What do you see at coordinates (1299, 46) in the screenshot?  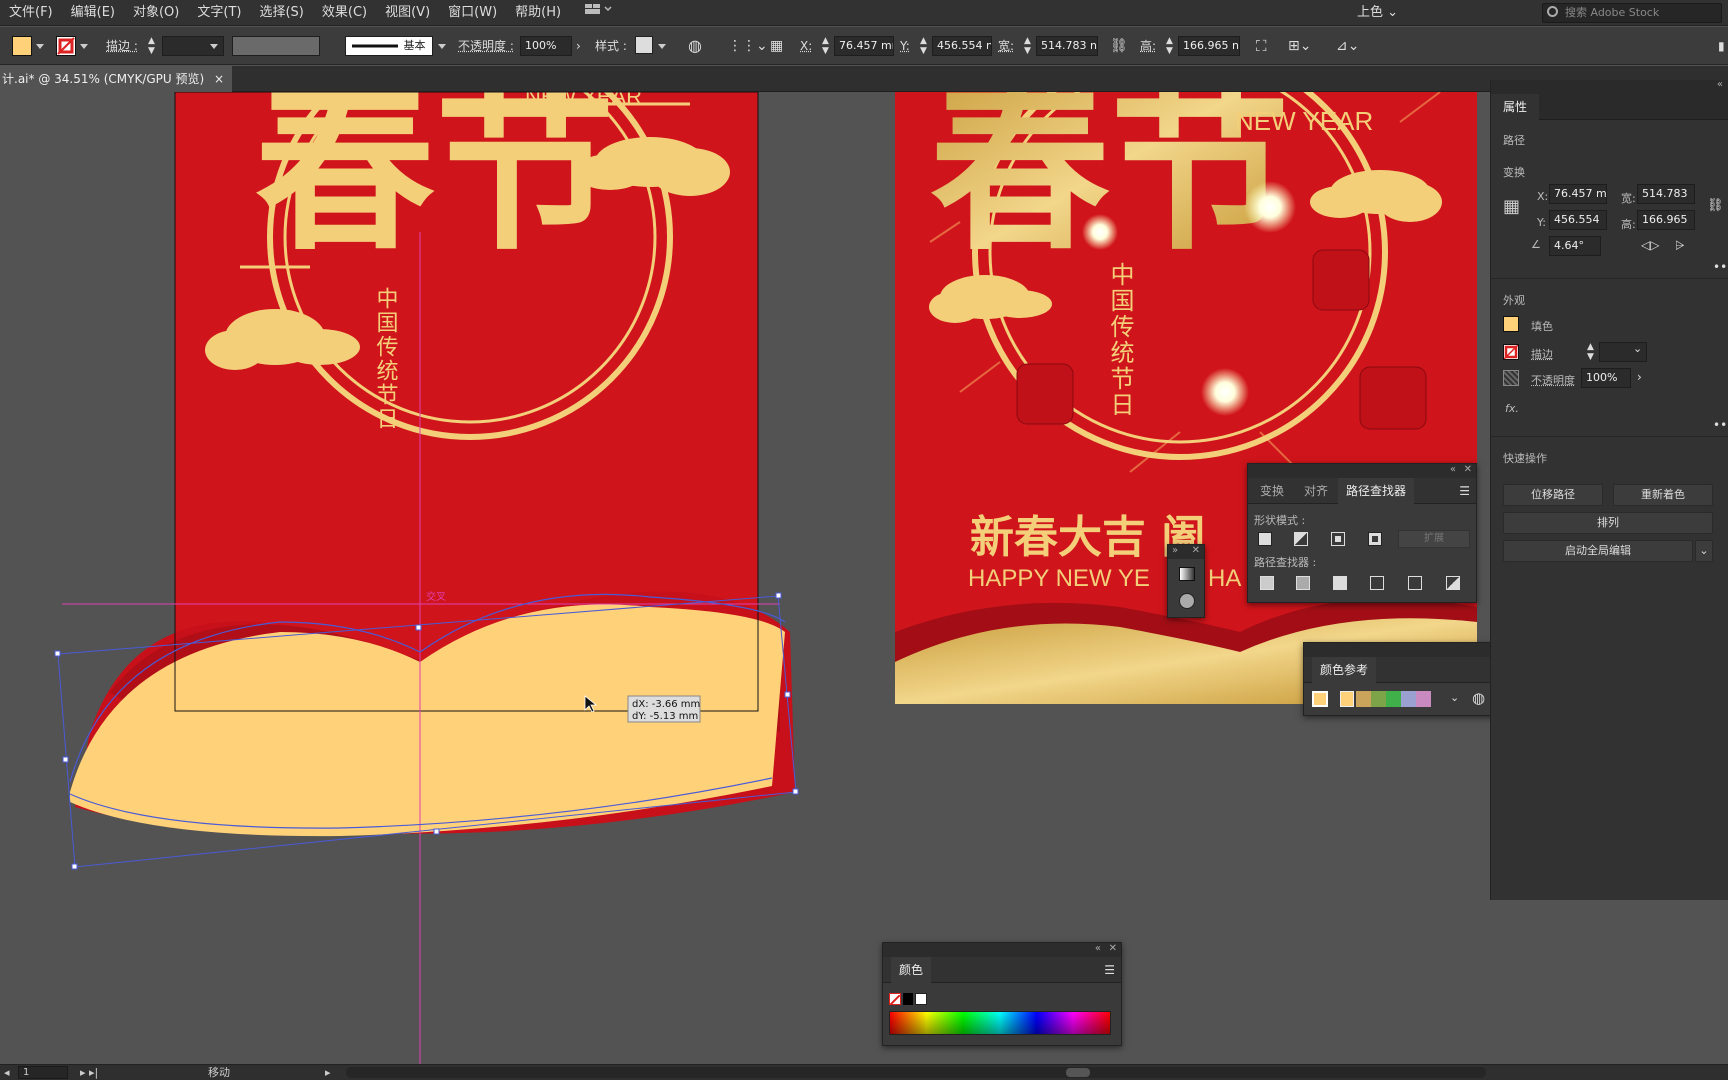 I see `align-icon: ⊞⌄` at bounding box center [1299, 46].